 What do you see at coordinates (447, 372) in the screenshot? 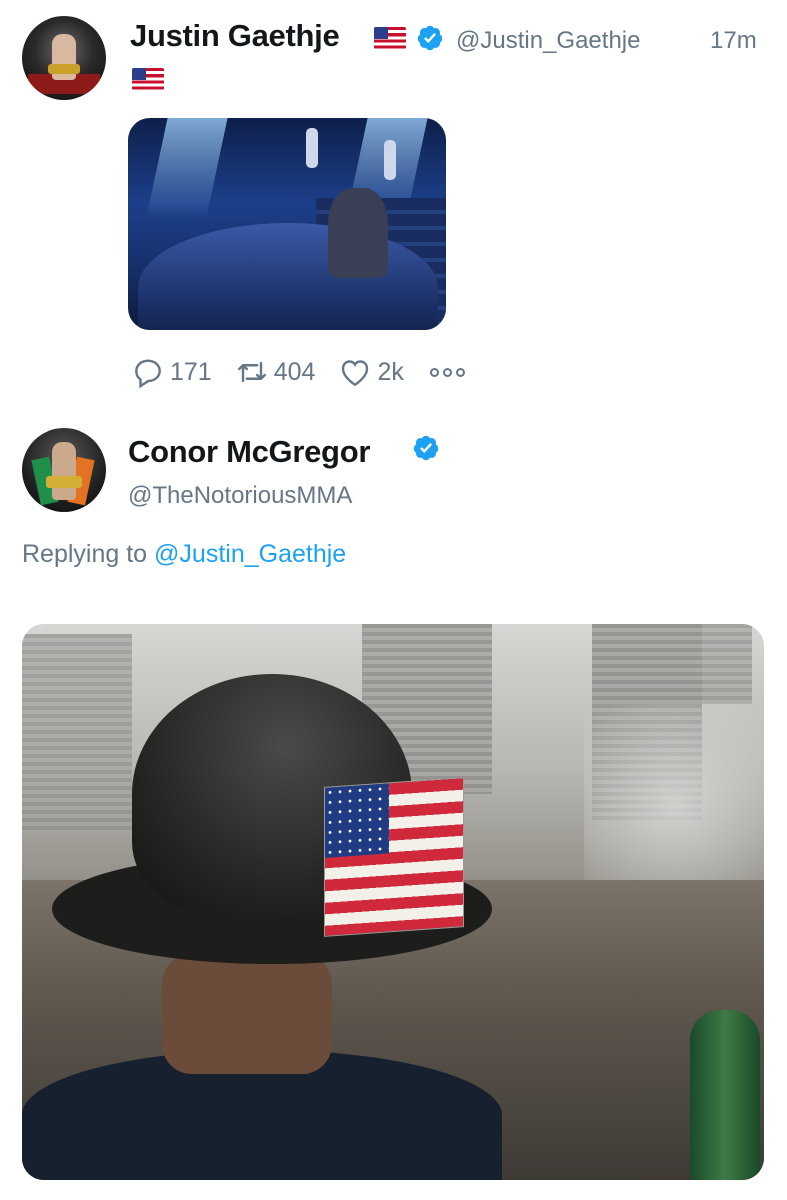
I see `more-icon` at bounding box center [447, 372].